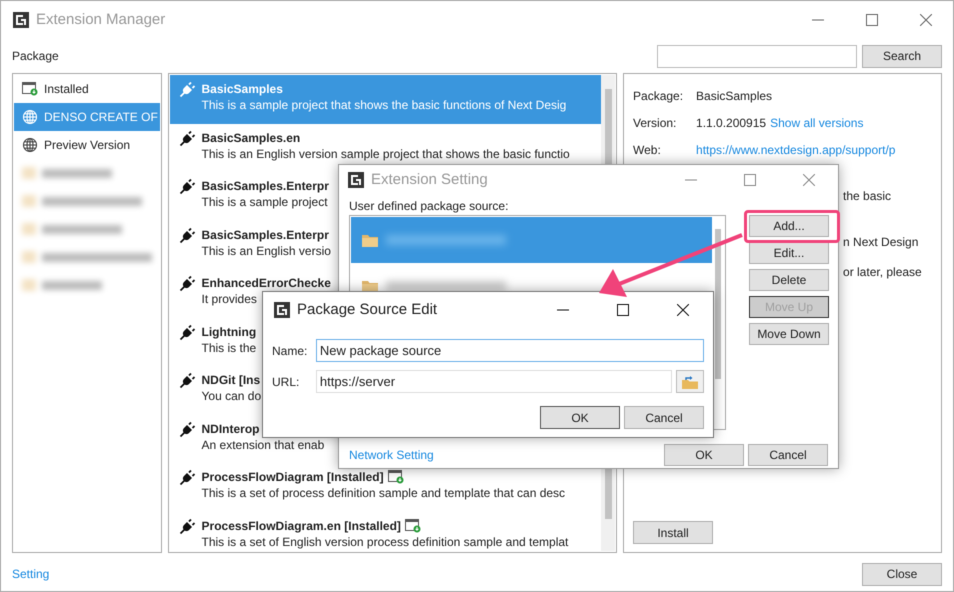 This screenshot has height=592, width=954. Describe the element at coordinates (286, 382) in the screenshot. I see `field-label: URL:` at that location.